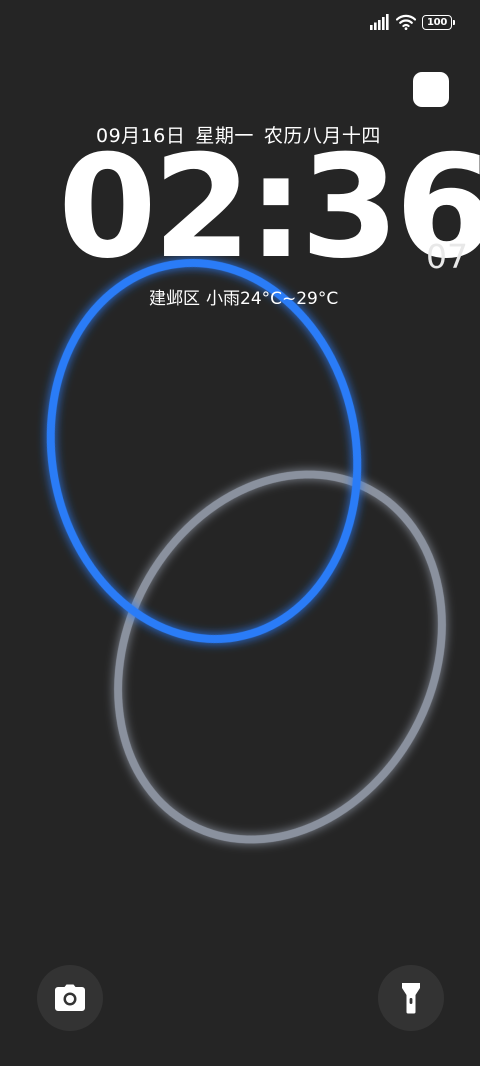  What do you see at coordinates (272, 299) in the screenshot?
I see `weather: 小雨24°C~29°C` at bounding box center [272, 299].